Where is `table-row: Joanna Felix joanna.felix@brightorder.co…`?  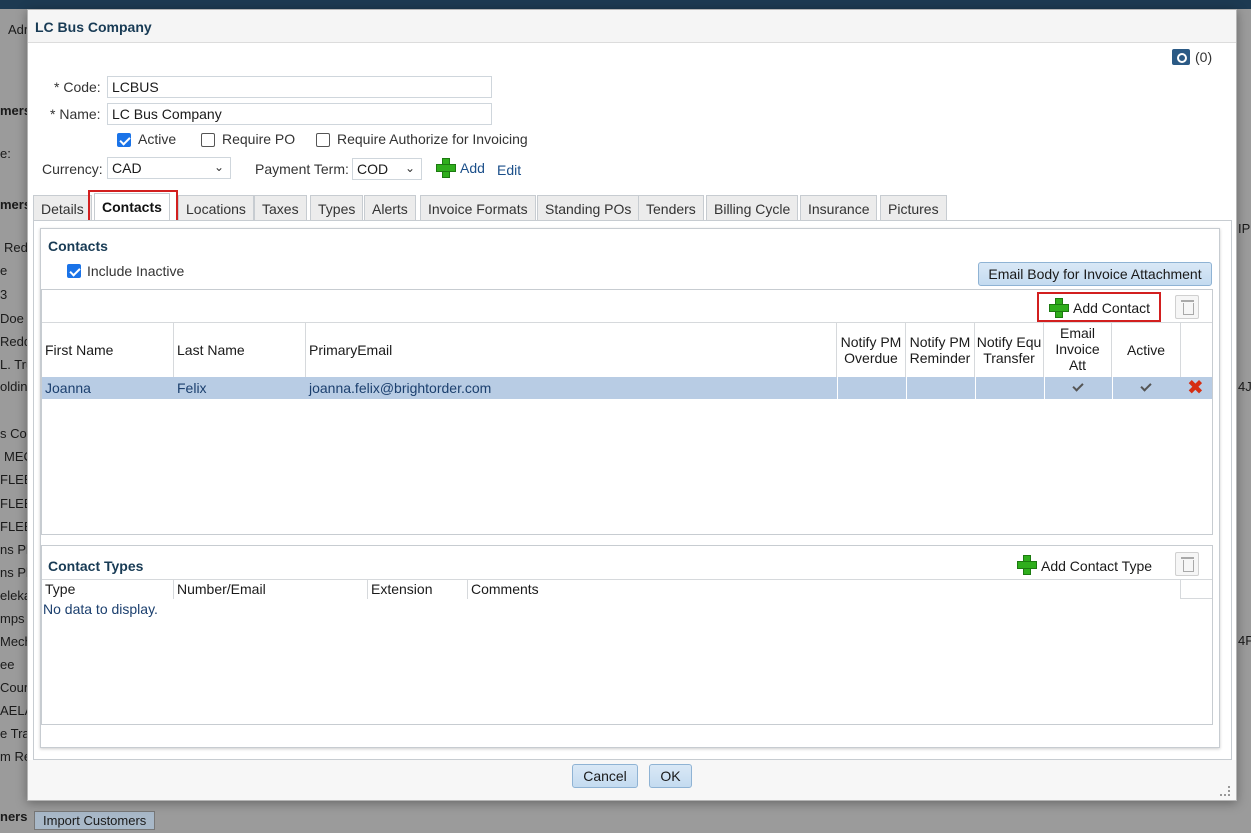 table-row: Joanna Felix joanna.felix@brightorder.co… is located at coordinates (627, 388).